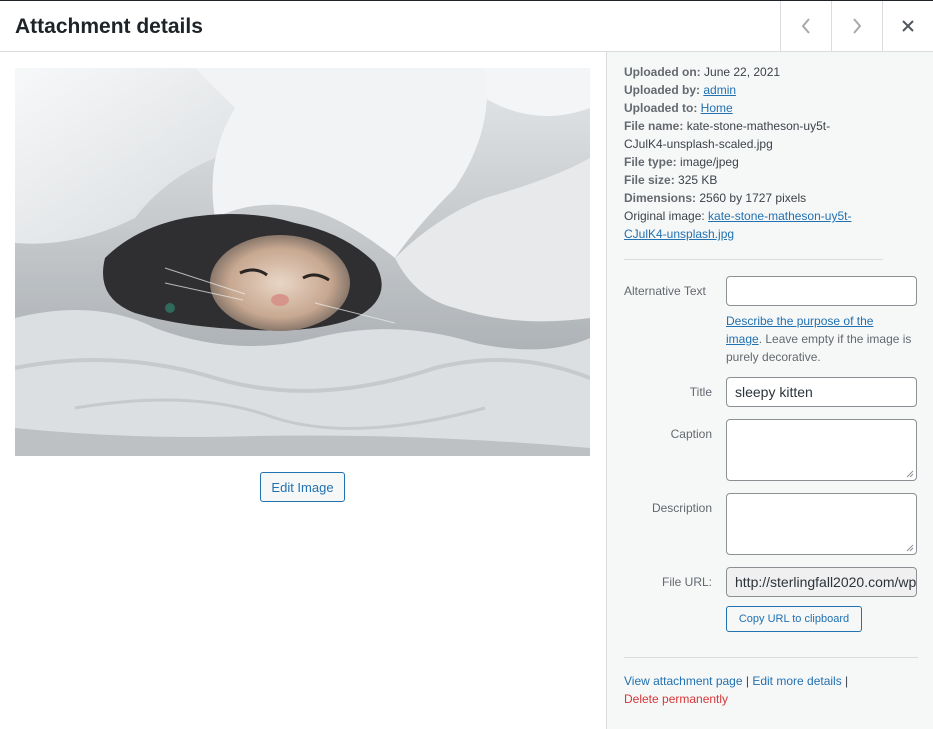 Image resolution: width=933 pixels, height=729 pixels. I want to click on alt-help-link-cont: image, so click(742, 339).